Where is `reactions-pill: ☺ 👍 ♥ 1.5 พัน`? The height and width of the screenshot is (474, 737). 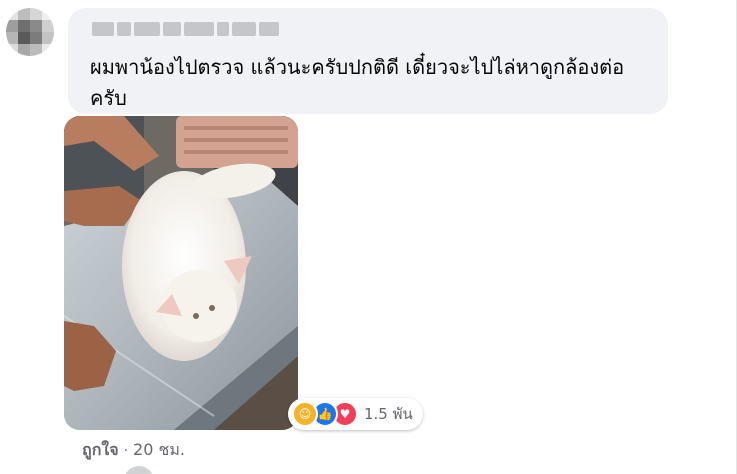
reactions-pill: ☺ 👍 ♥ 1.5 พัน is located at coordinates (355, 414).